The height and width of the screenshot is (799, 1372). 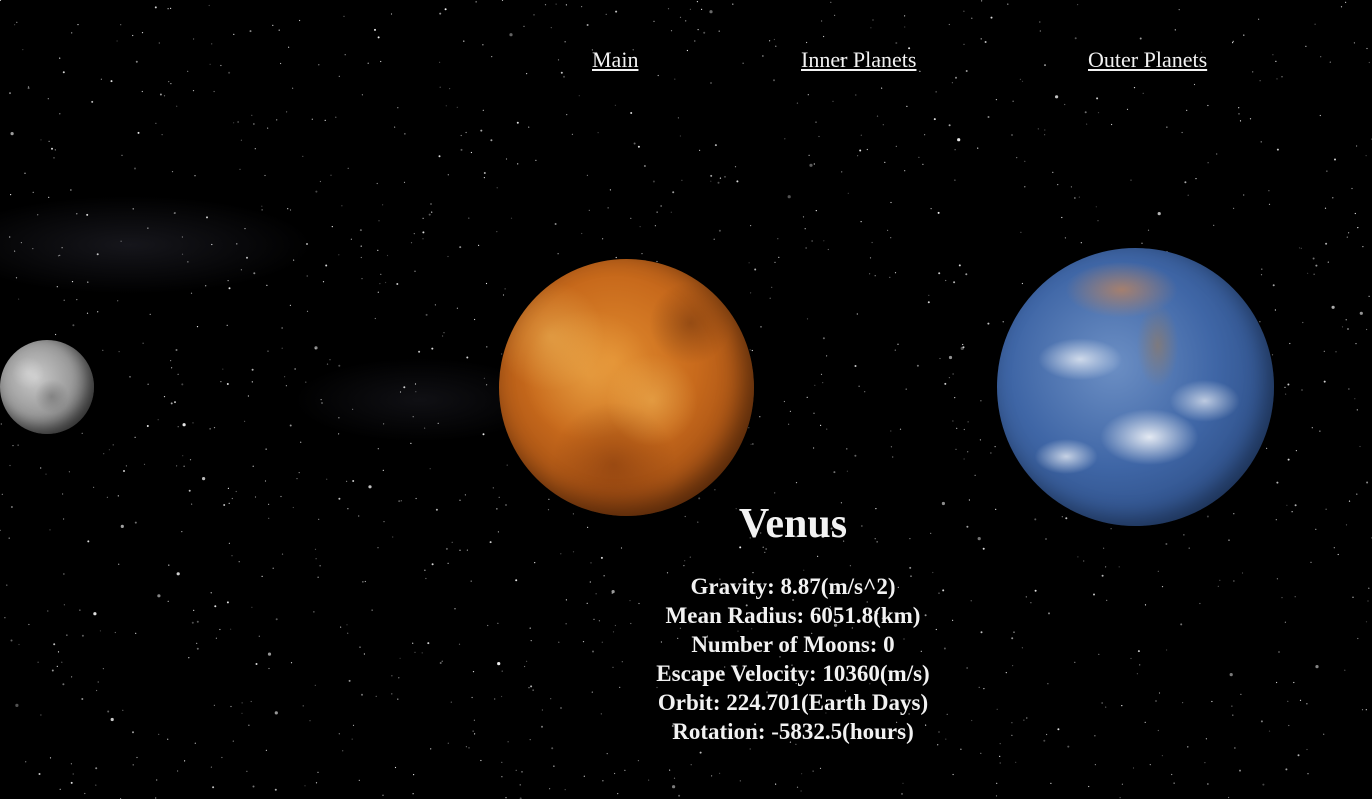 I want to click on fact-escape-velocity: Escape Velocity: 10360(m/s), so click(x=793, y=673).